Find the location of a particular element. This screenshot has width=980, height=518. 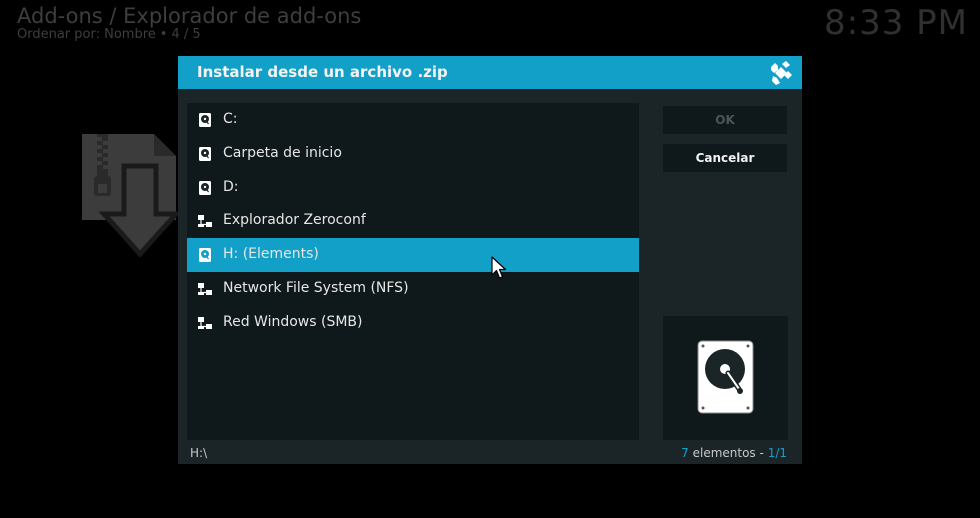

list-item-home-folder: Carpeta de inicio is located at coordinates (413, 154).